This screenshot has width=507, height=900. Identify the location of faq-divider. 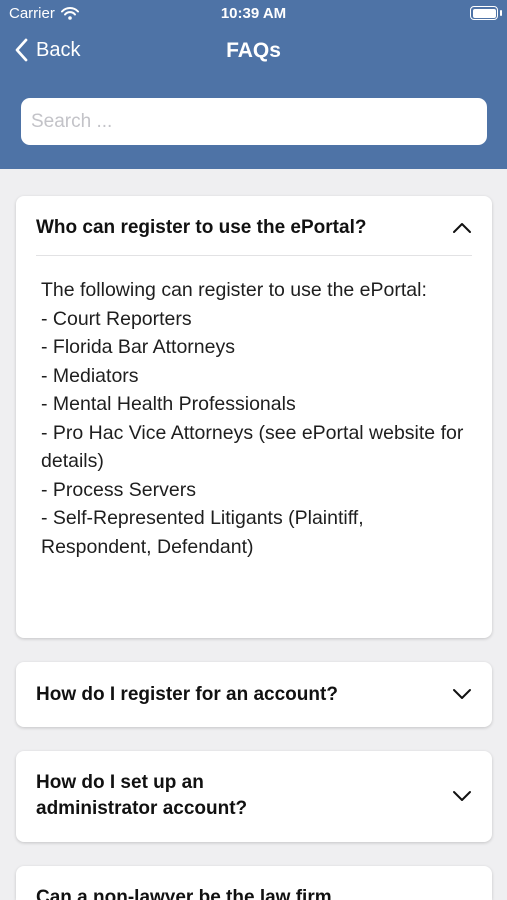
(254, 255).